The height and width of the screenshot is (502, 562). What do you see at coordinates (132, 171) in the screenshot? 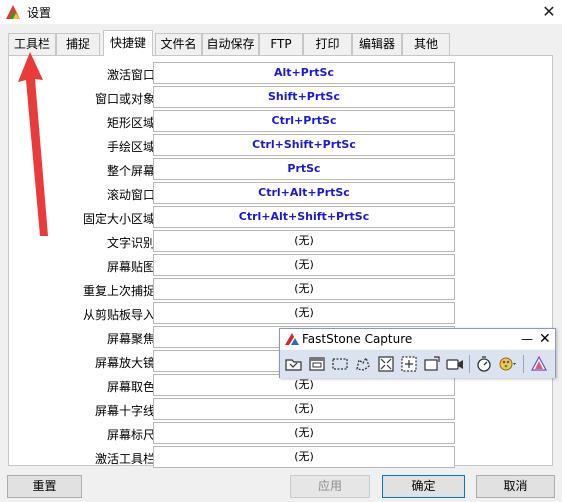
I see `hotkey-label: 整个屏幕:` at bounding box center [132, 171].